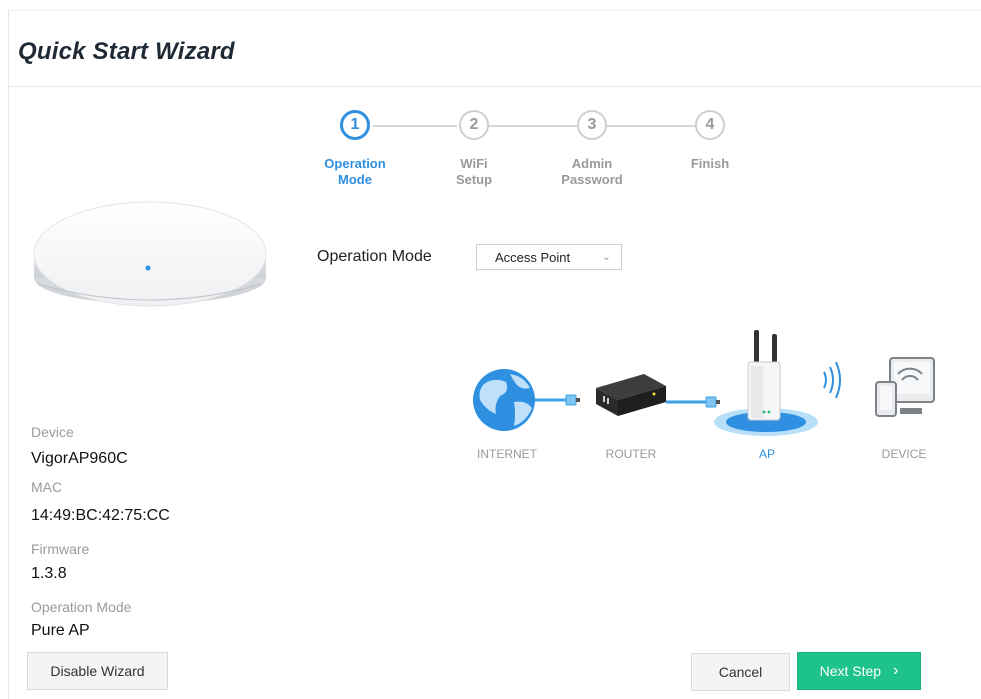  I want to click on topology-internet-label: INTERNET, so click(507, 454).